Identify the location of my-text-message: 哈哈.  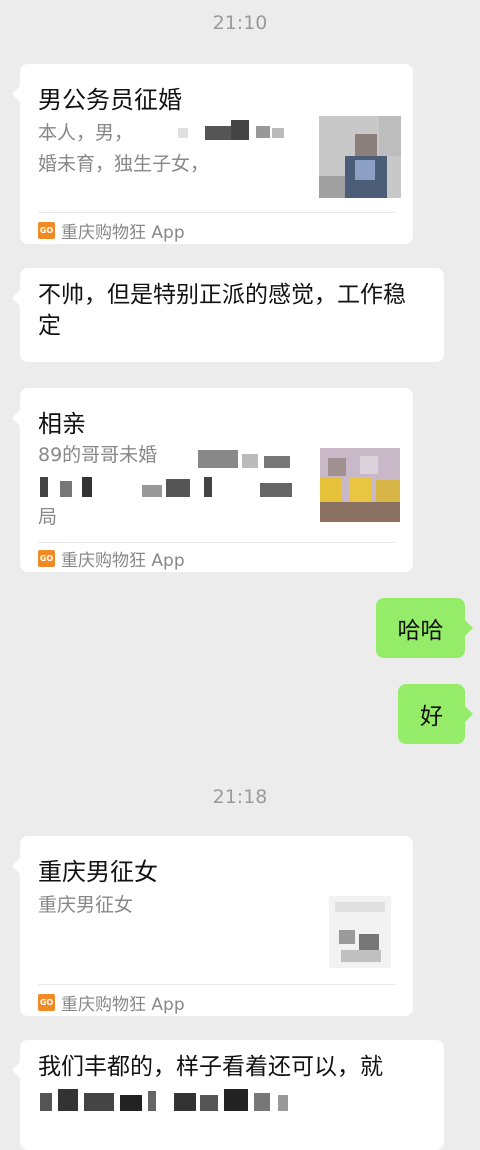
(424, 628).